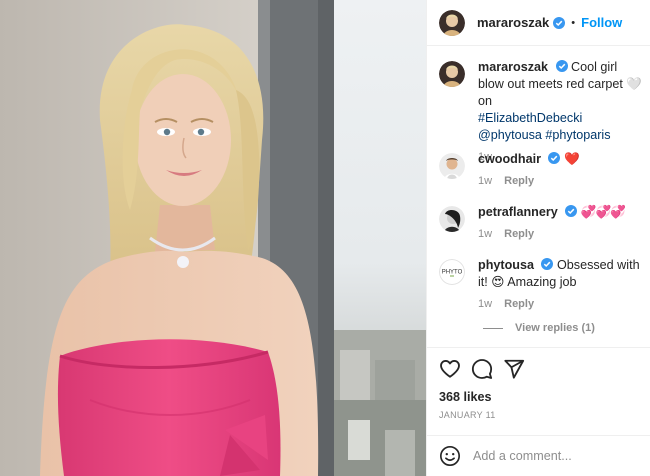 The width and height of the screenshot is (650, 476). I want to click on comment-item: cwoodhair ❤️ 1w Reply, so click(542, 169).